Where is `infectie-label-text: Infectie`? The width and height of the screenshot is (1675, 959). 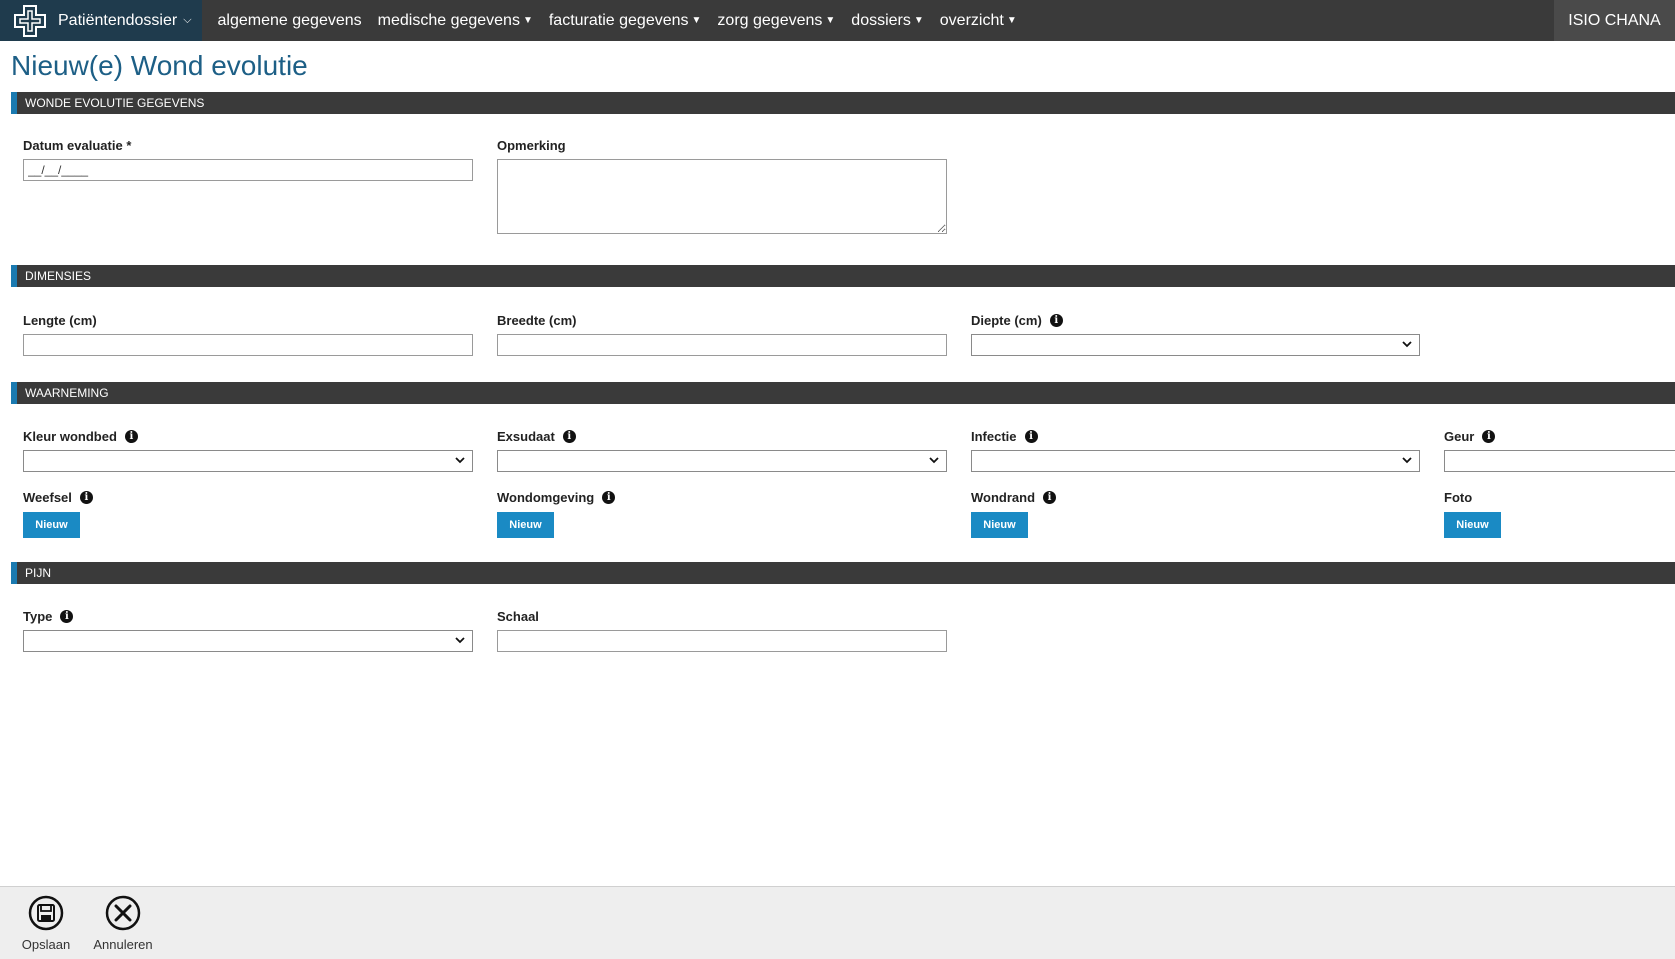
infectie-label-text: Infectie is located at coordinates (994, 436).